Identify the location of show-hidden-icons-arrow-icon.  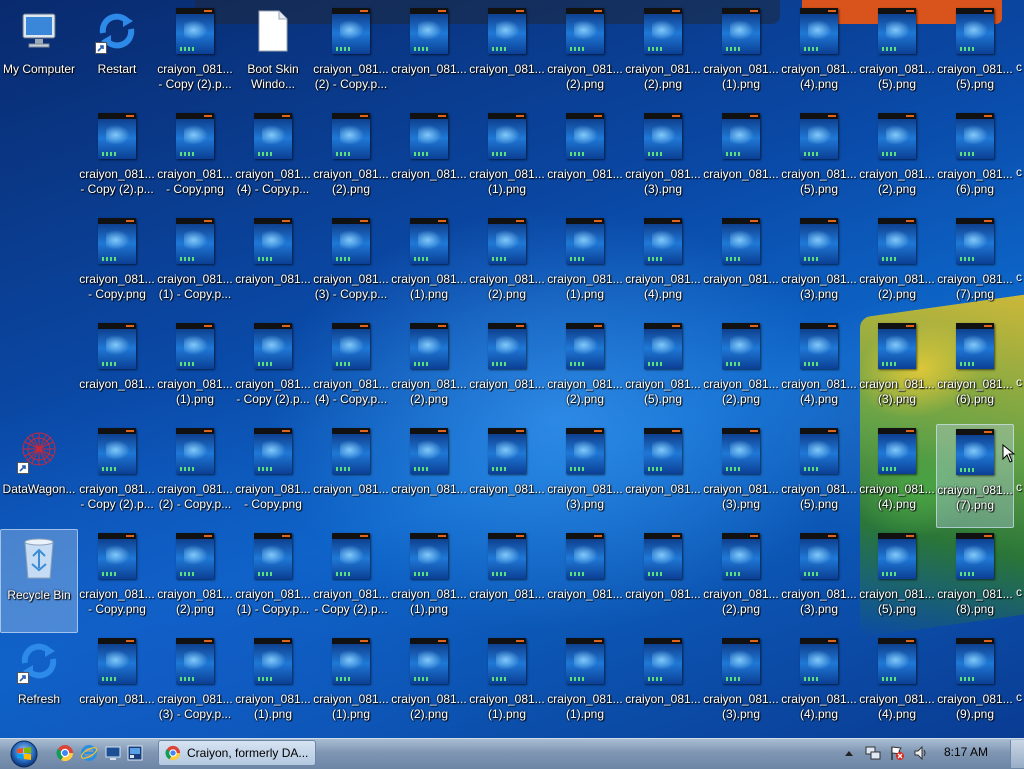
(849, 753).